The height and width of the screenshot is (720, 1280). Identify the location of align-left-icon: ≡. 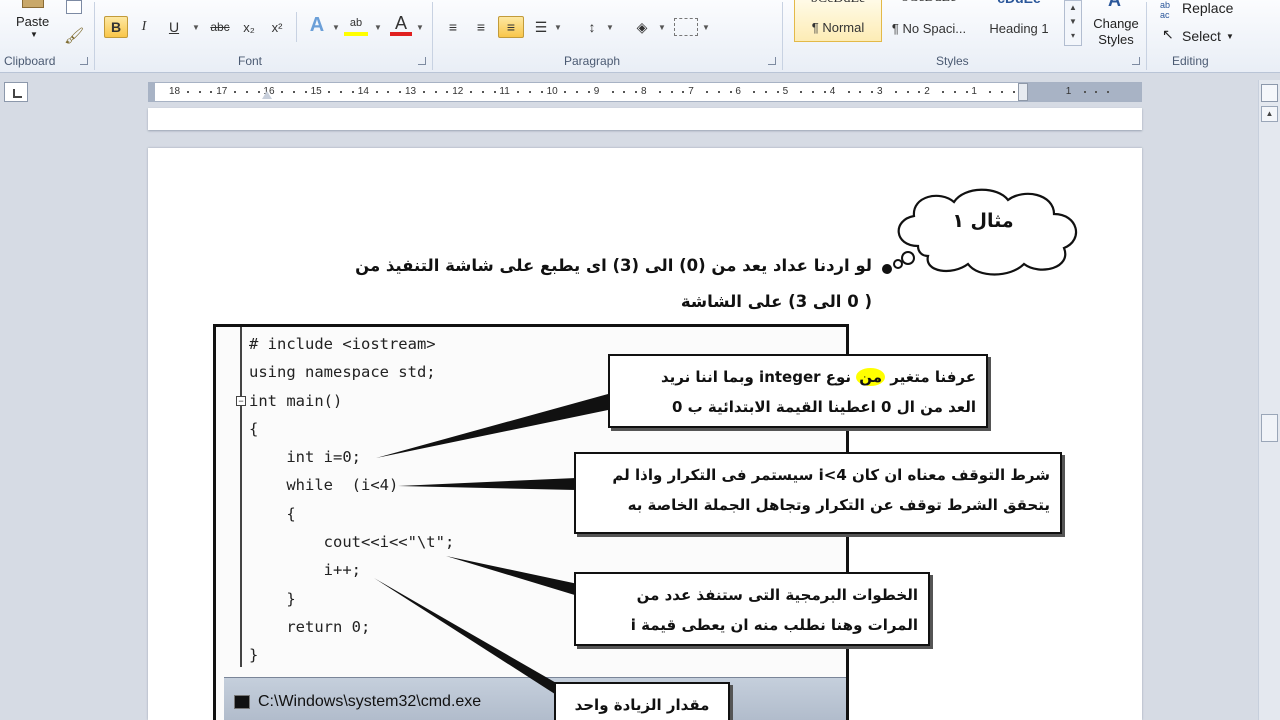
(453, 27).